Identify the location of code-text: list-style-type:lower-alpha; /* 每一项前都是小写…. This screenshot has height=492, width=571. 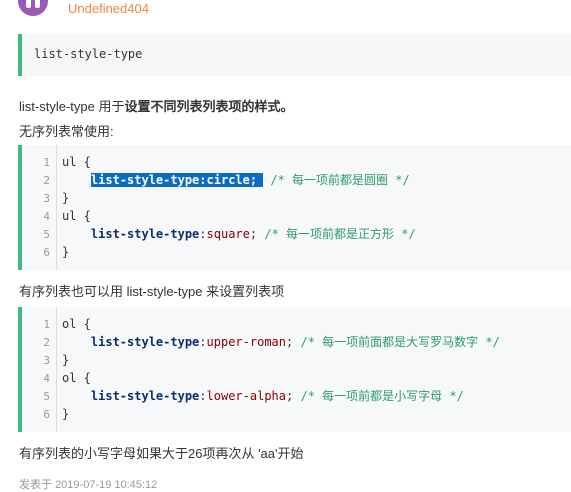
(263, 396).